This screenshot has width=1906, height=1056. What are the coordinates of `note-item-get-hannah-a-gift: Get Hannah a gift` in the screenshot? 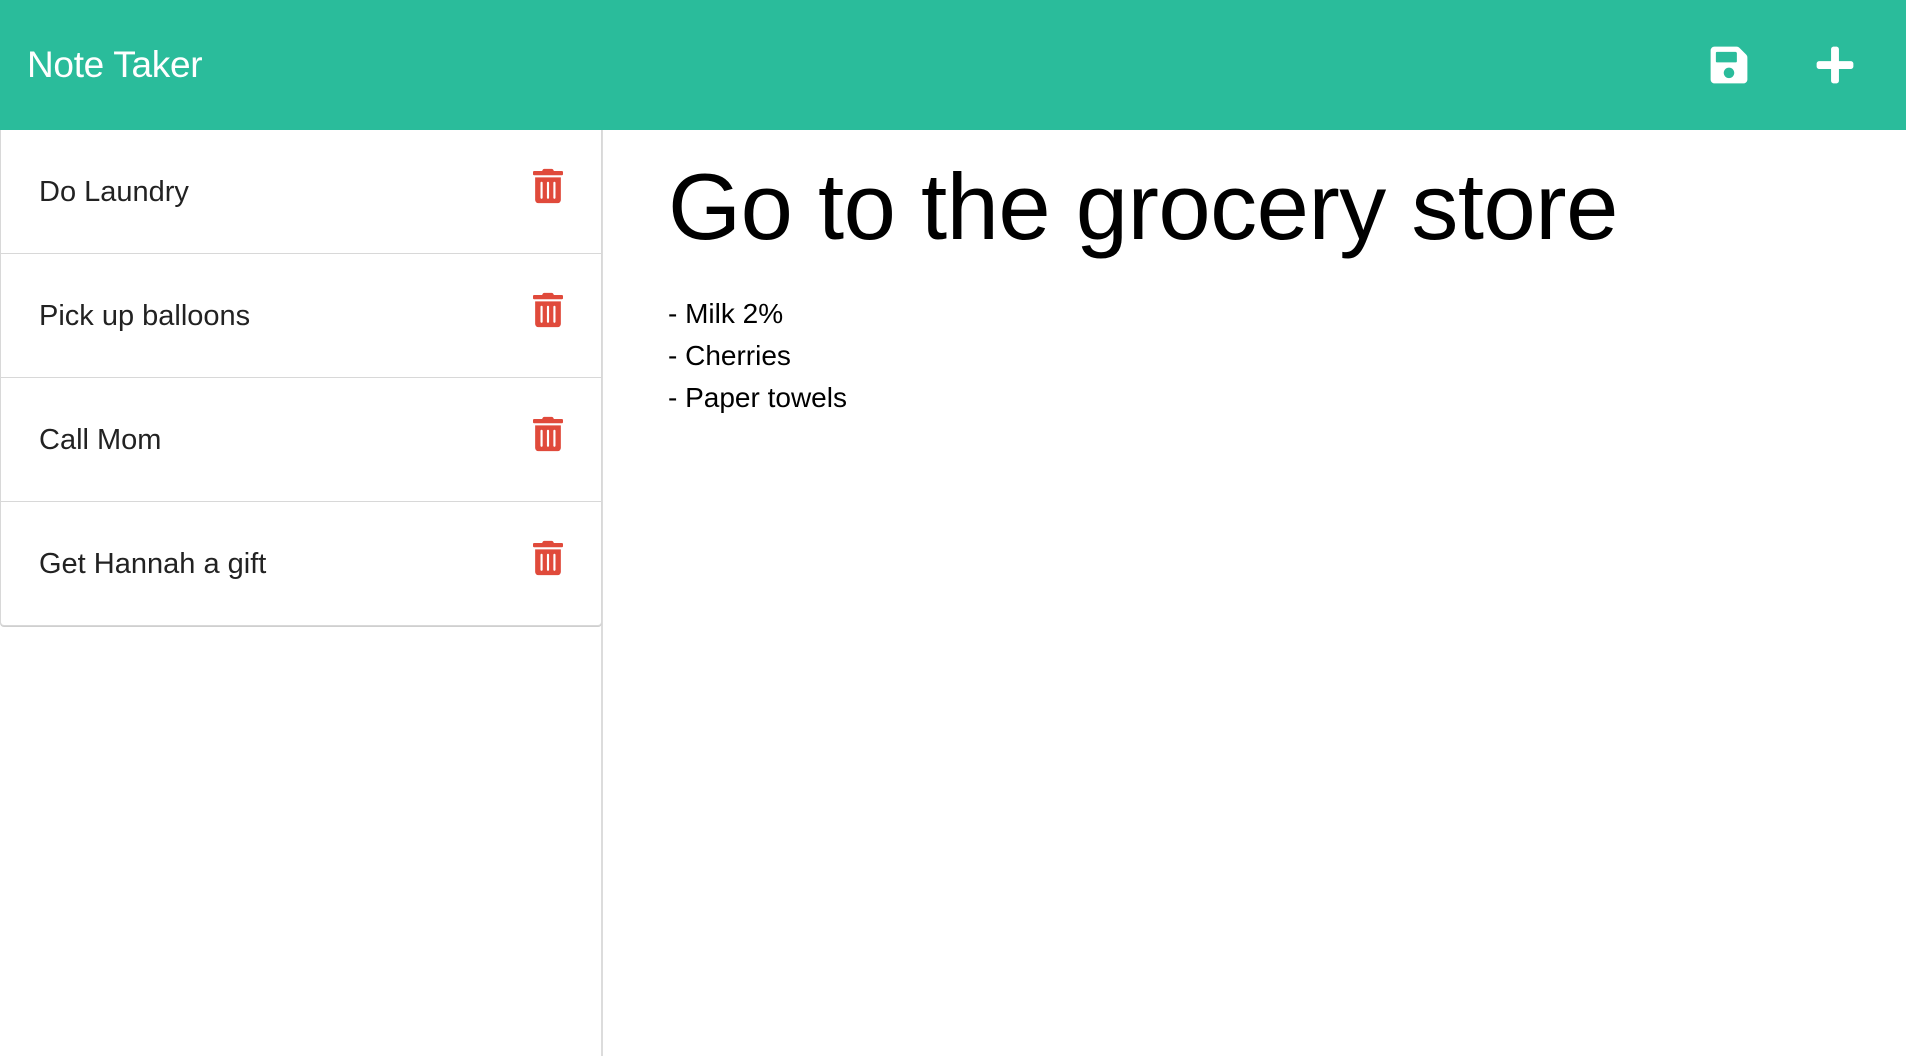 It's located at (301, 564).